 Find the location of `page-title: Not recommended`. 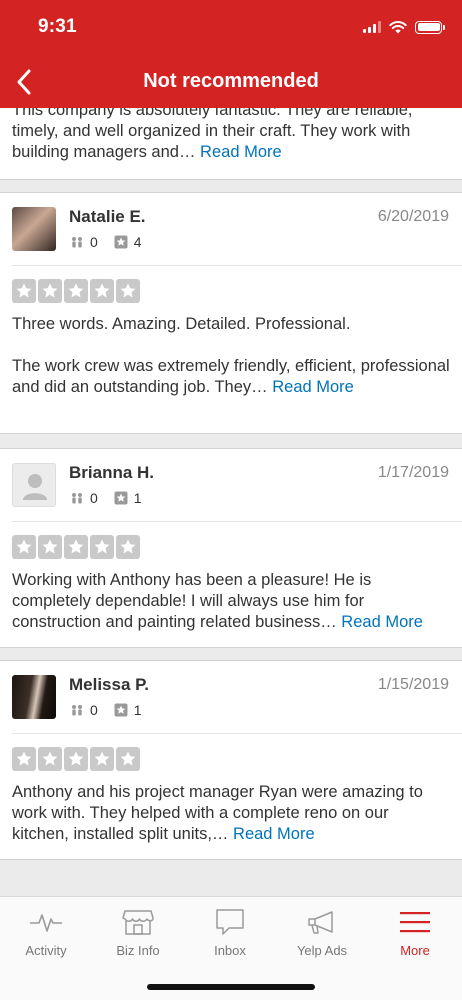

page-title: Not recommended is located at coordinates (231, 81).